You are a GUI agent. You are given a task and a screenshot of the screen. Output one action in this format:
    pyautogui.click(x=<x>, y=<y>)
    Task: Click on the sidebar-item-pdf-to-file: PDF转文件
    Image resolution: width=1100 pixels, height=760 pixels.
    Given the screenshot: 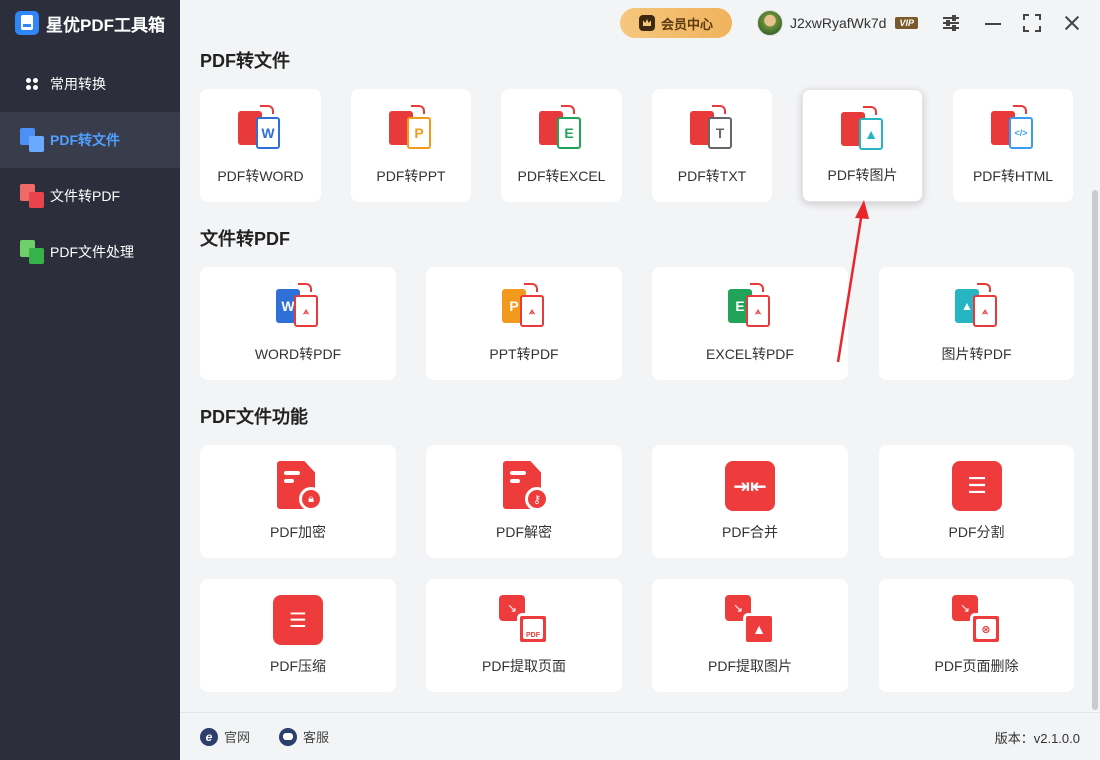 What is the action you would take?
    pyautogui.click(x=90, y=140)
    